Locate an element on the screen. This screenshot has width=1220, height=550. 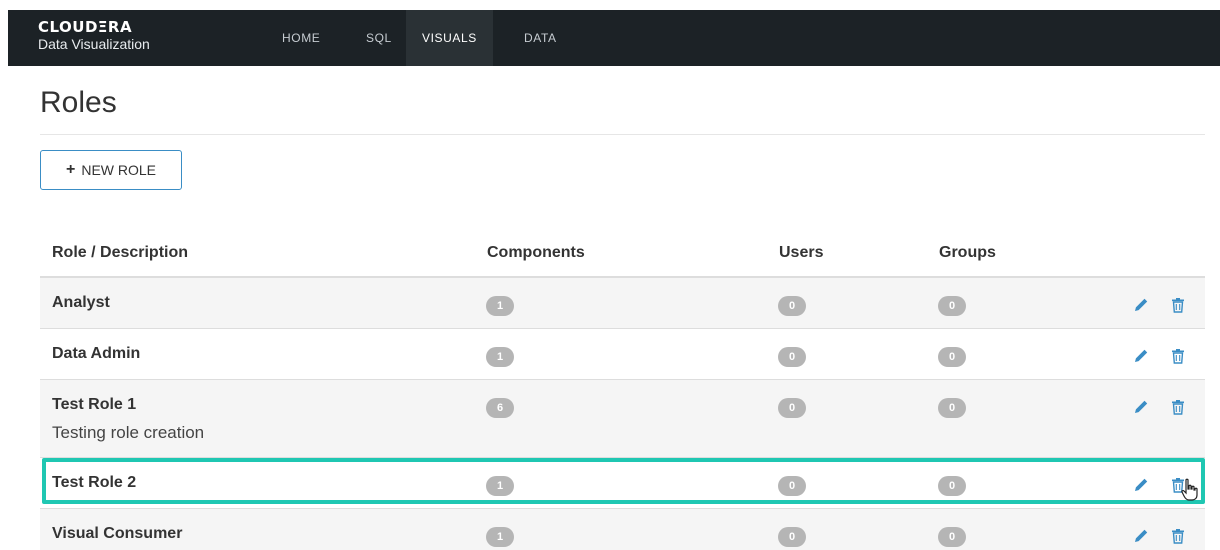
brand-name: CLOUDΞRA is located at coordinates (85, 27).